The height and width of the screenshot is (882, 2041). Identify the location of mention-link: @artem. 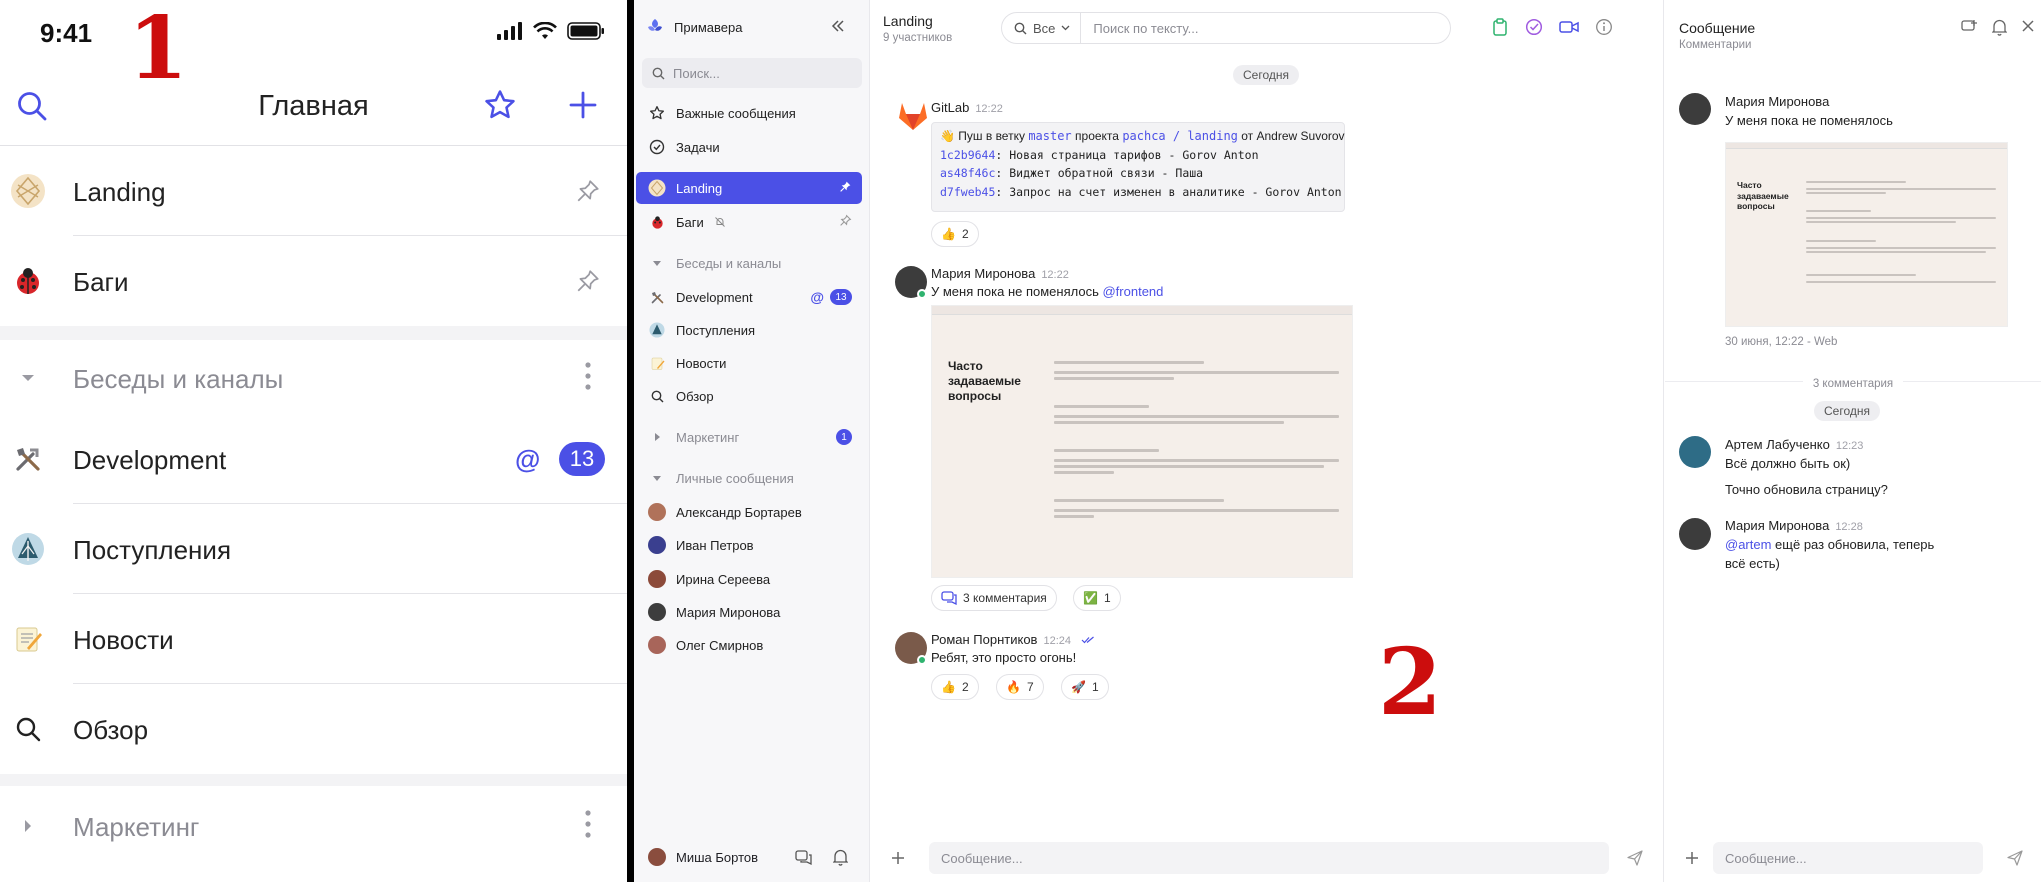
(1748, 544).